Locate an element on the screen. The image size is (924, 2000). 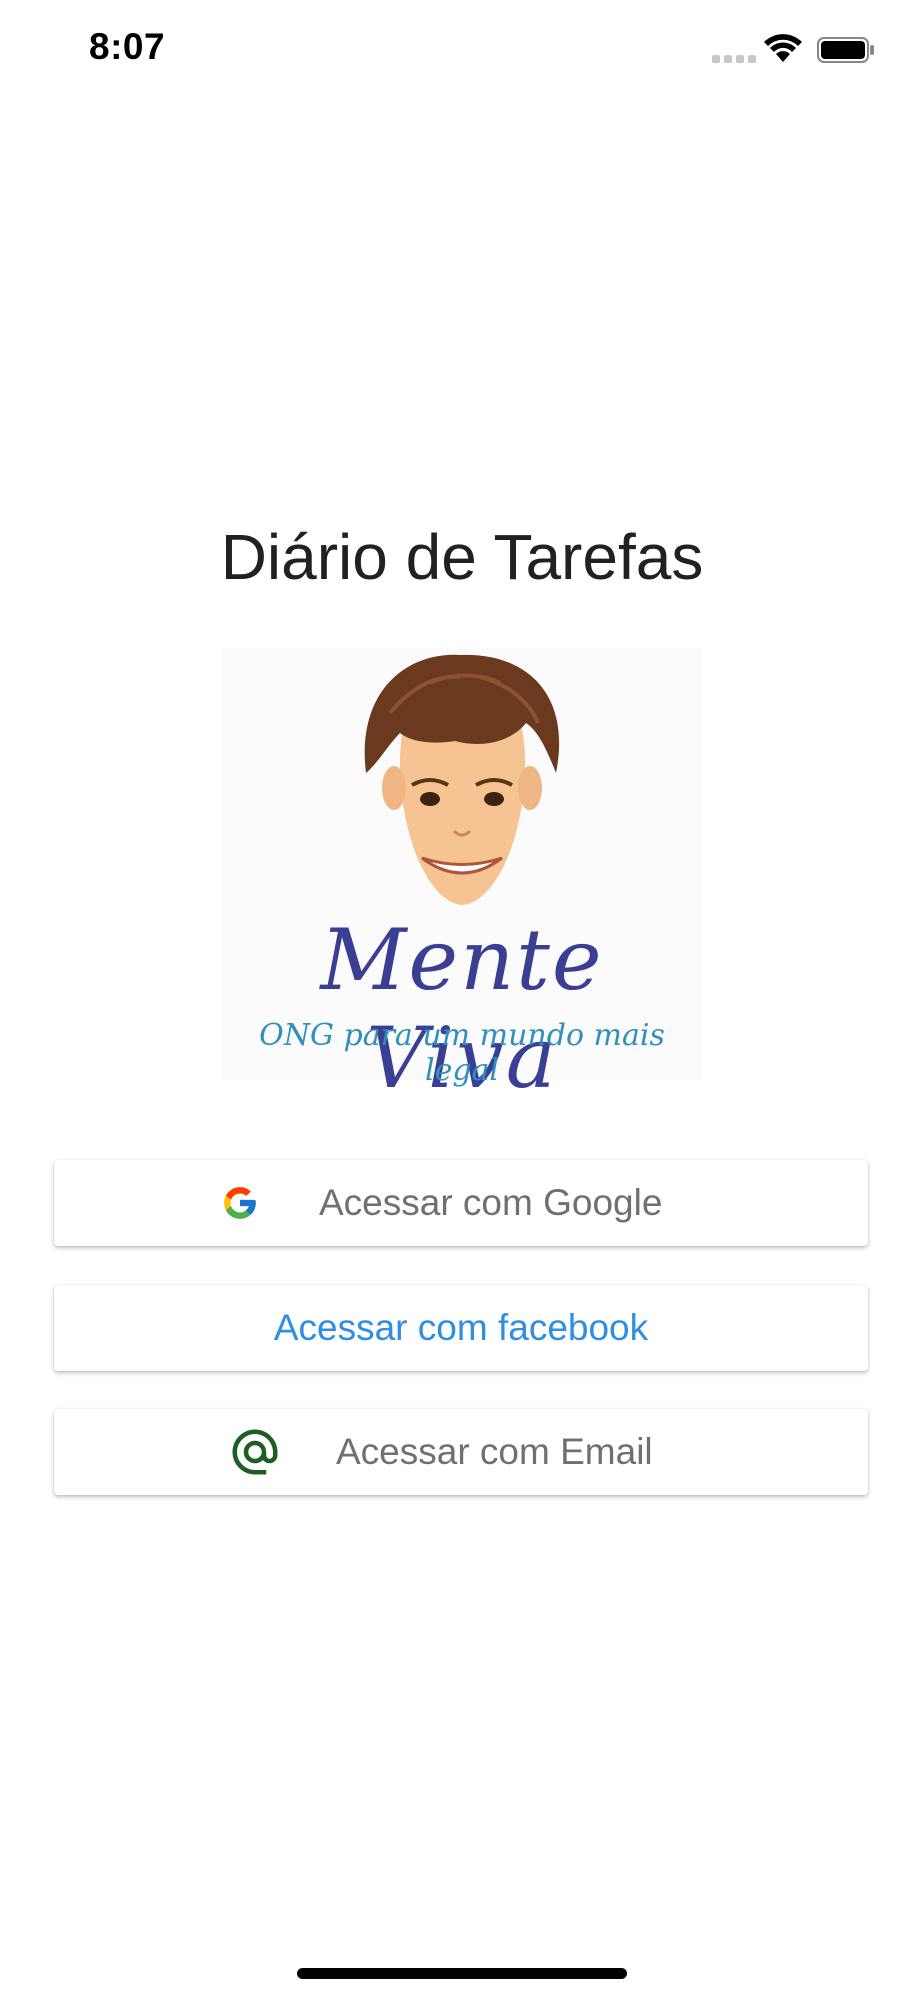
facebook-login-label: Acessar com facebook is located at coordinates (461, 1327).